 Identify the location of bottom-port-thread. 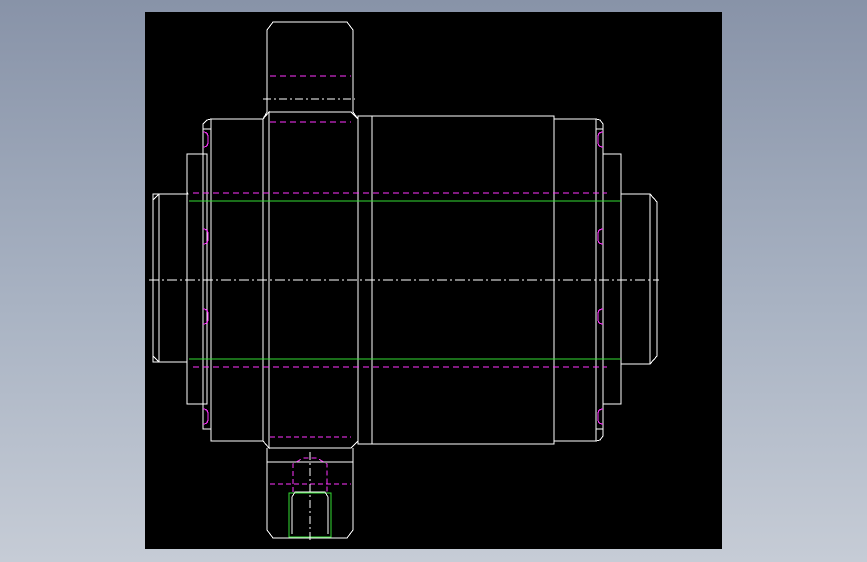
(310, 515).